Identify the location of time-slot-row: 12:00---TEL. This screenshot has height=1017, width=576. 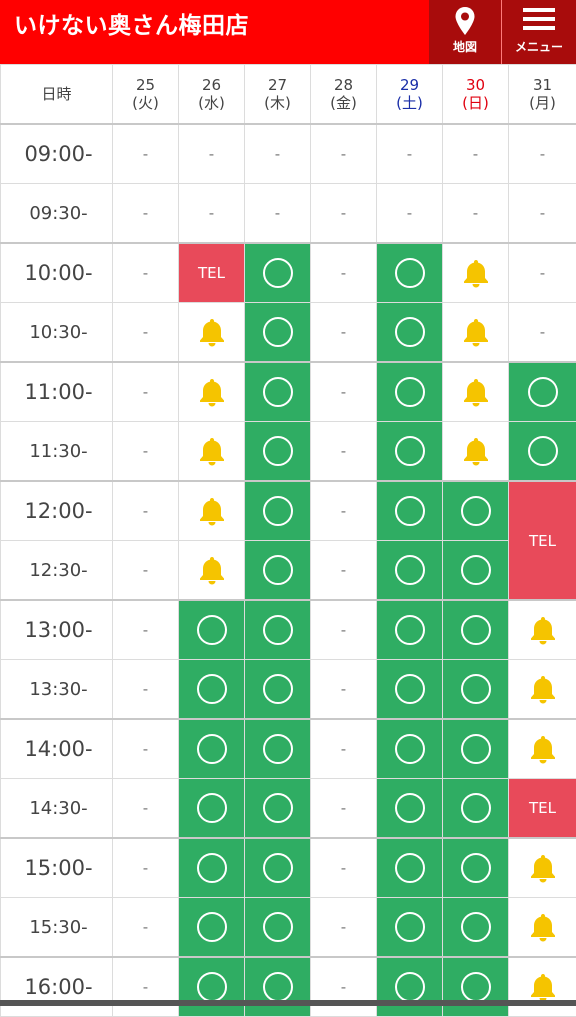
(288, 511).